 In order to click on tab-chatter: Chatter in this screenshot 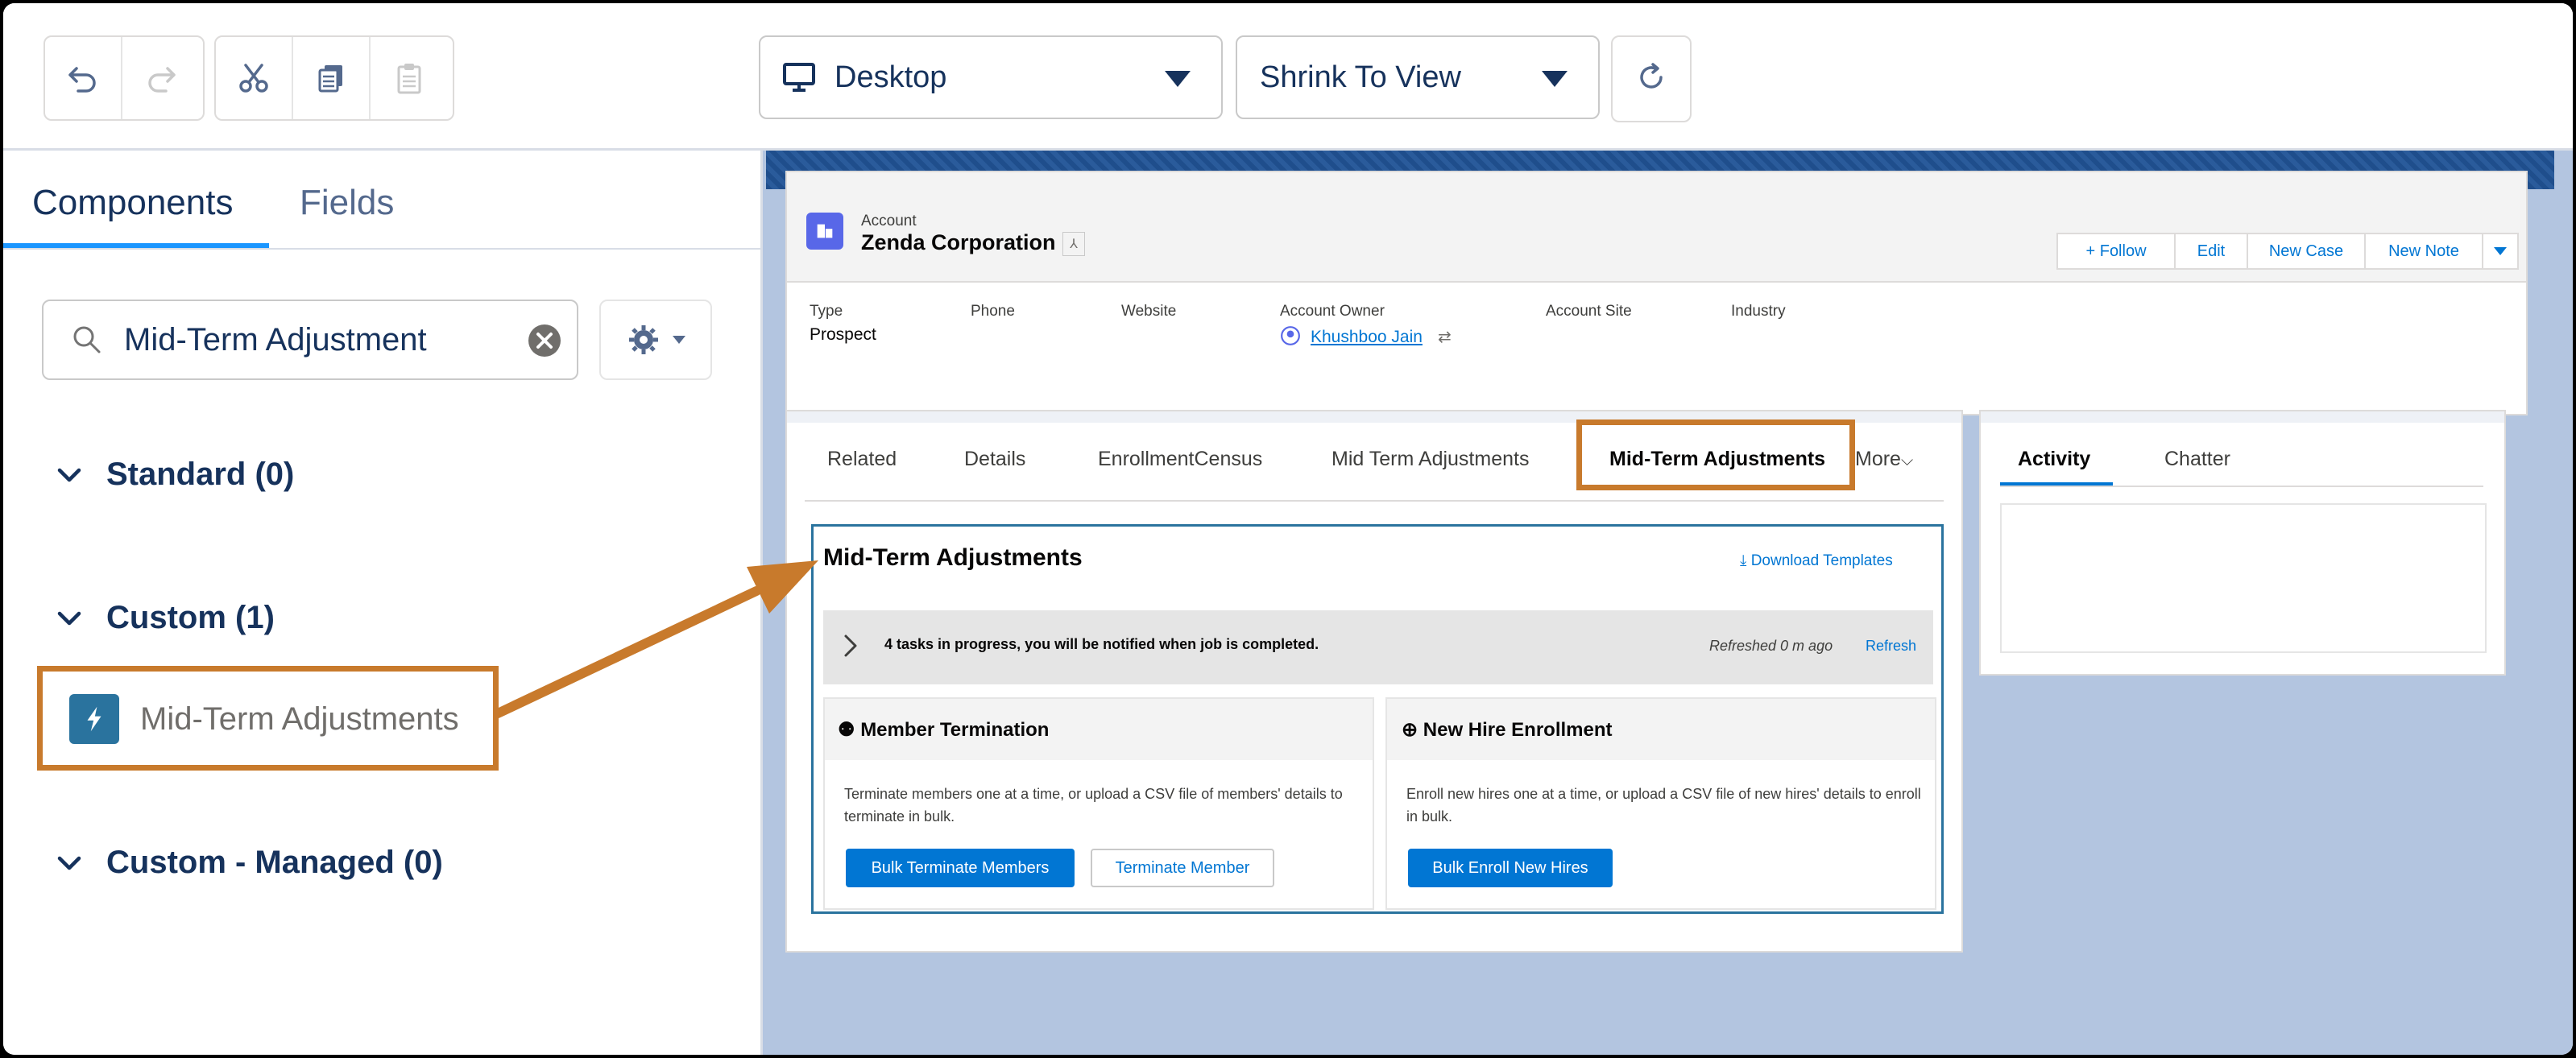, I will do `click(2197, 460)`.